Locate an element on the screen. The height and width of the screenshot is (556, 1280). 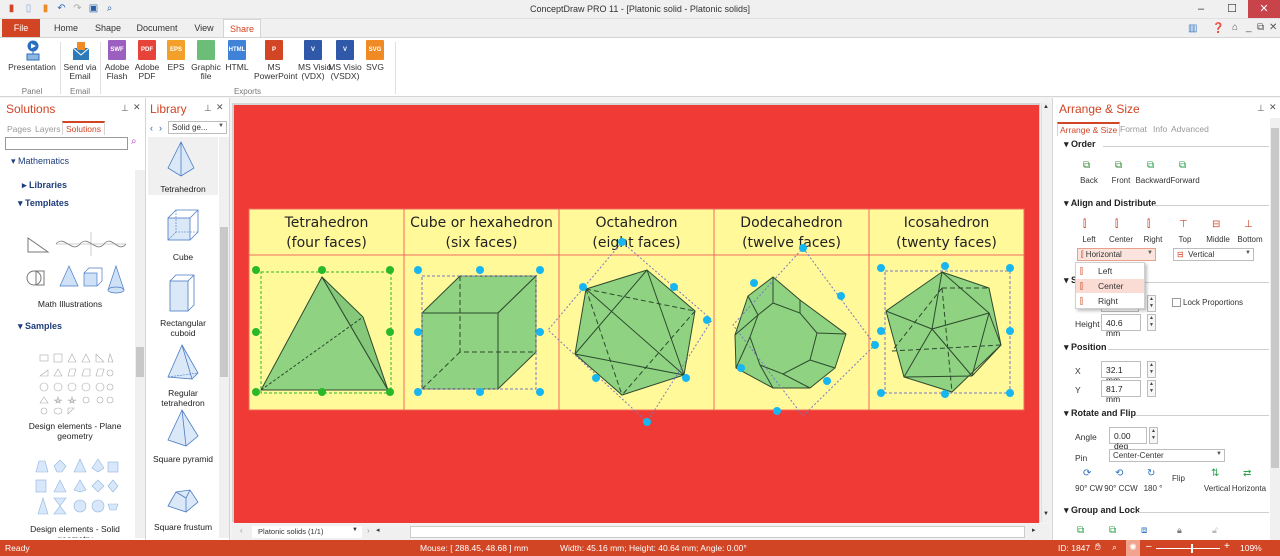
tab-share: Share is located at coordinates (242, 28).